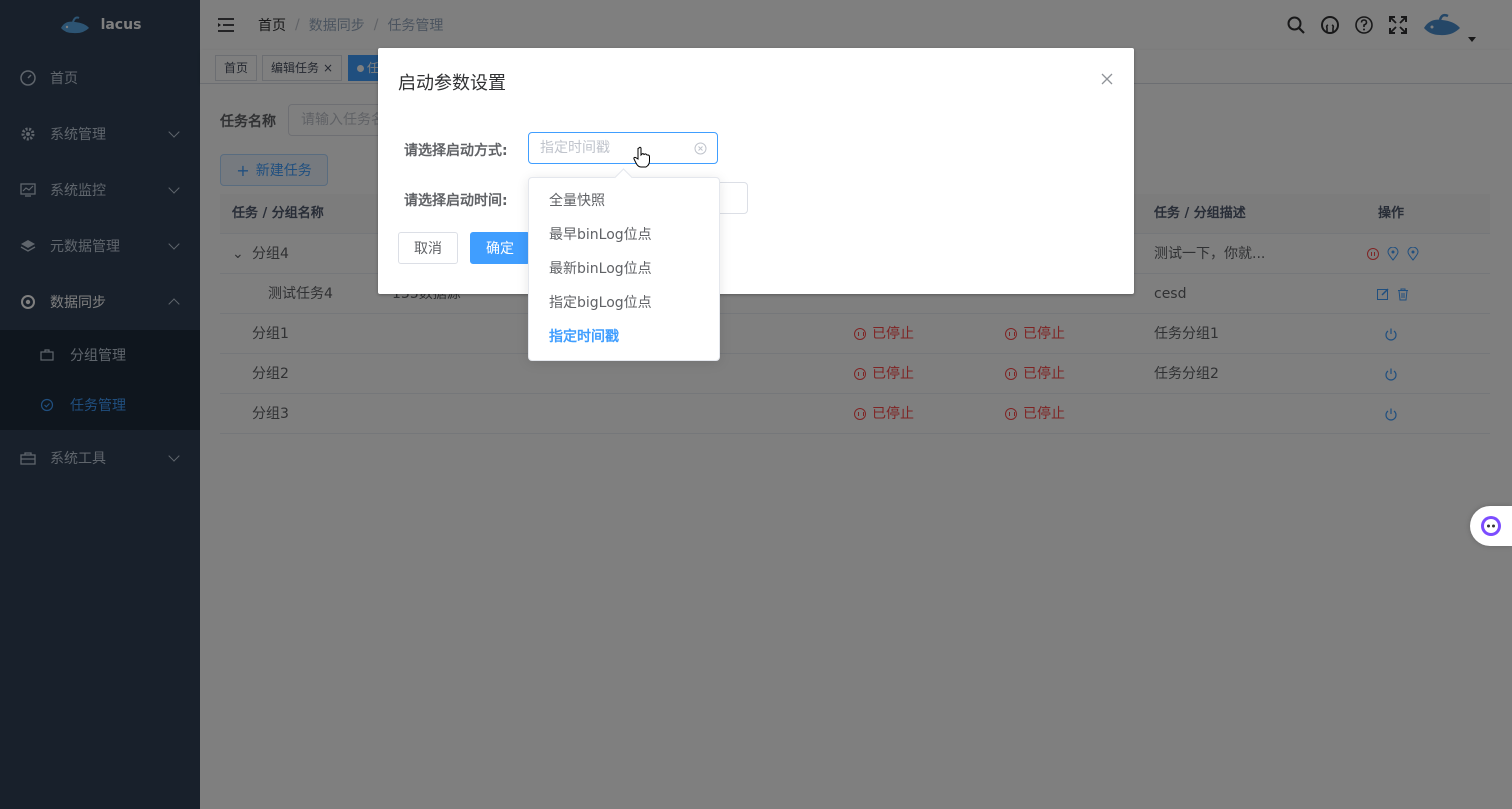 This screenshot has width=1512, height=809. Describe the element at coordinates (624, 201) in the screenshot. I see `option-full-snapshot: 全量快照` at that location.